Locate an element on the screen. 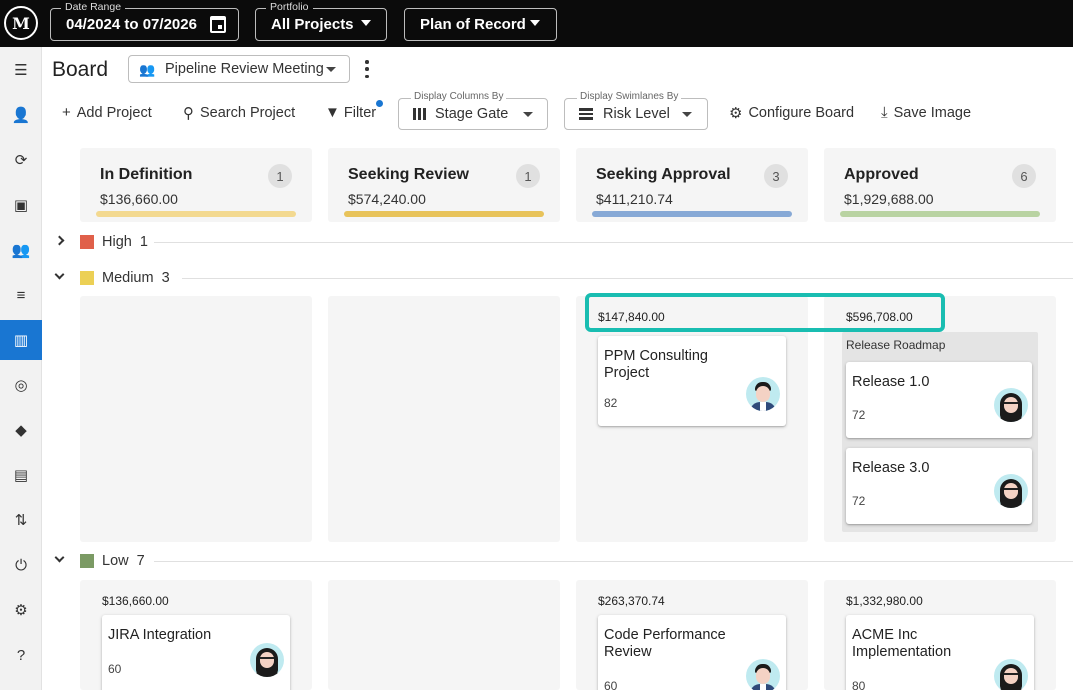  plan-value: Plan of Record is located at coordinates (473, 24).